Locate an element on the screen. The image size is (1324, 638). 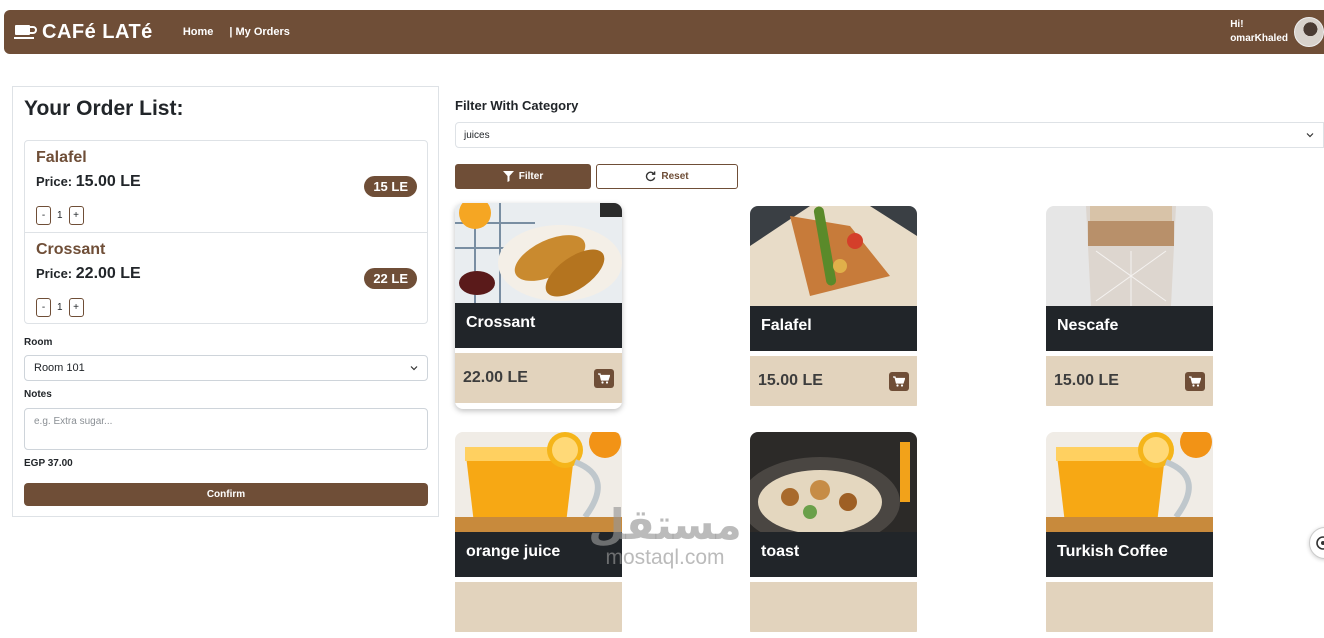
confirm-button: Confirm is located at coordinates (226, 494).